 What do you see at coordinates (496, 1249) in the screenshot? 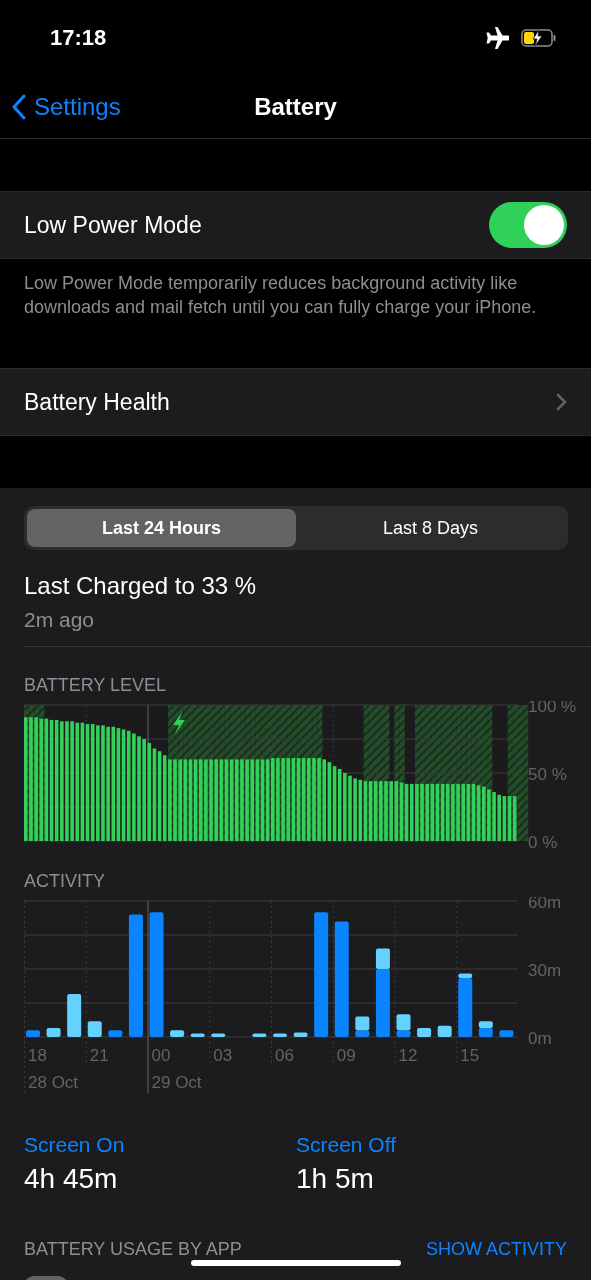
I see `show-activity-link: SHOW ACTIVITY` at bounding box center [496, 1249].